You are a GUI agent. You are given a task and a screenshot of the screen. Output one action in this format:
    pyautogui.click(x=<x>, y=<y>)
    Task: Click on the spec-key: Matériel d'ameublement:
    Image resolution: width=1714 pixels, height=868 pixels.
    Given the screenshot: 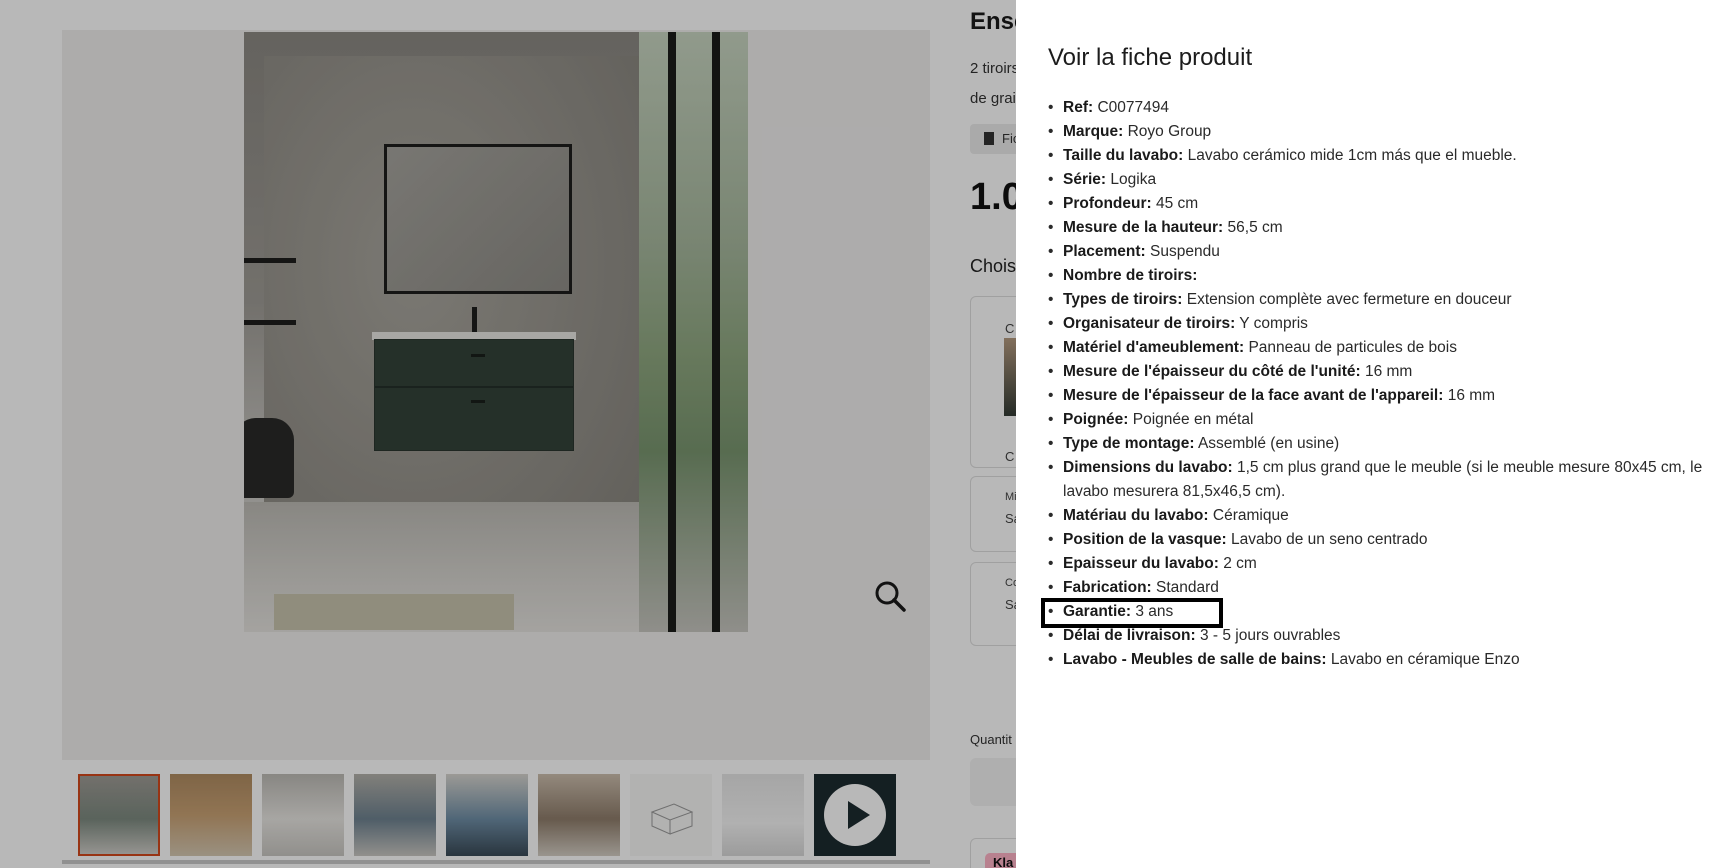 What is the action you would take?
    pyautogui.click(x=1154, y=347)
    